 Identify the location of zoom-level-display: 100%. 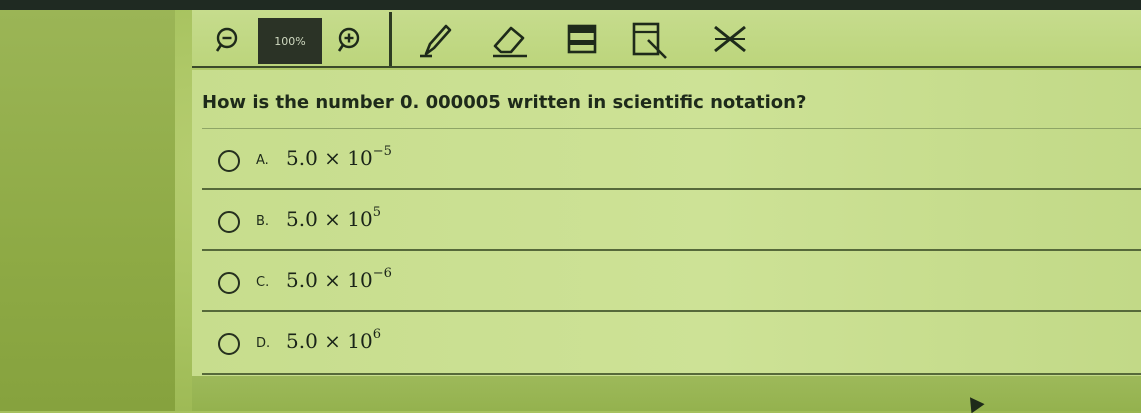
(290, 41).